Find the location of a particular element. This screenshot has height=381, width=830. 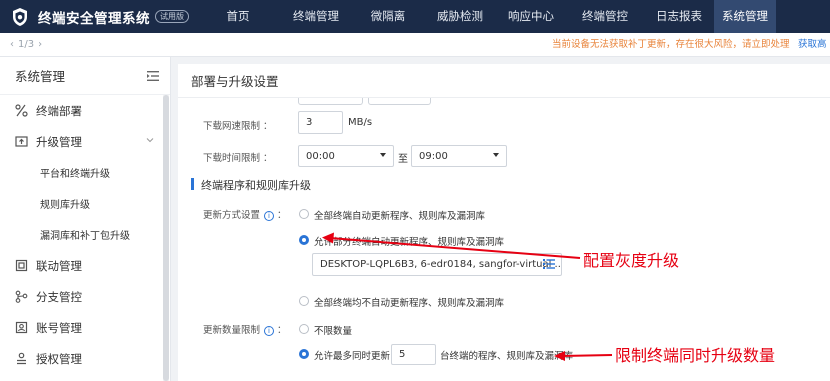

download-time-label: 下载时间限制 ： is located at coordinates (238, 158).